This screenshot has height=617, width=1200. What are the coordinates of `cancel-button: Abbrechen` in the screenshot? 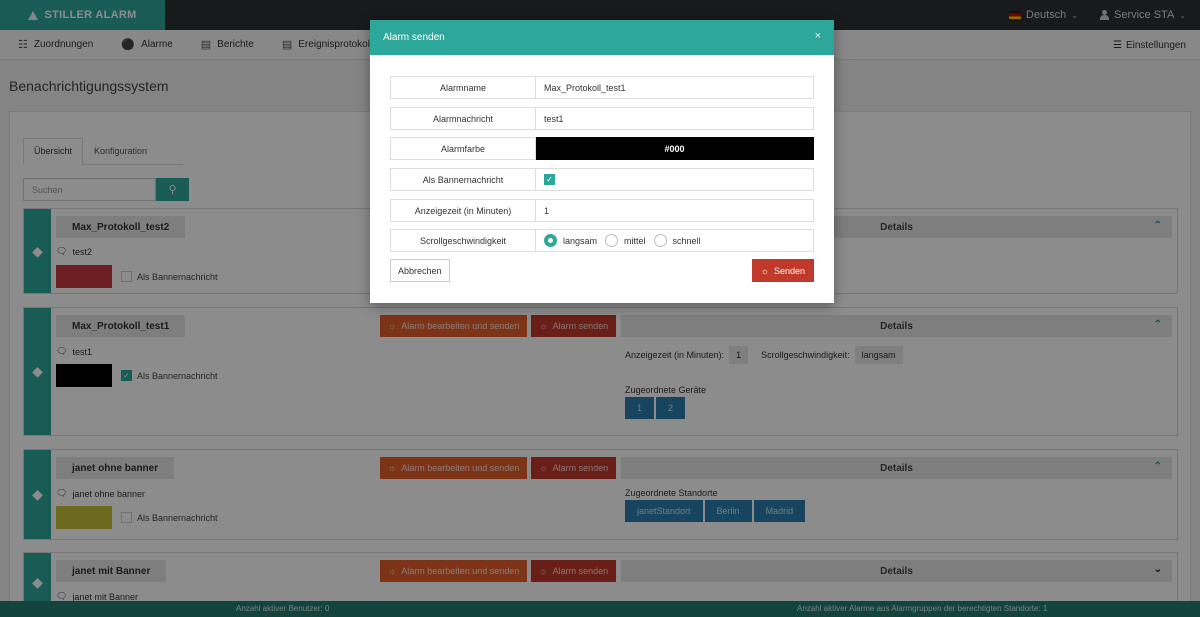 It's located at (420, 270).